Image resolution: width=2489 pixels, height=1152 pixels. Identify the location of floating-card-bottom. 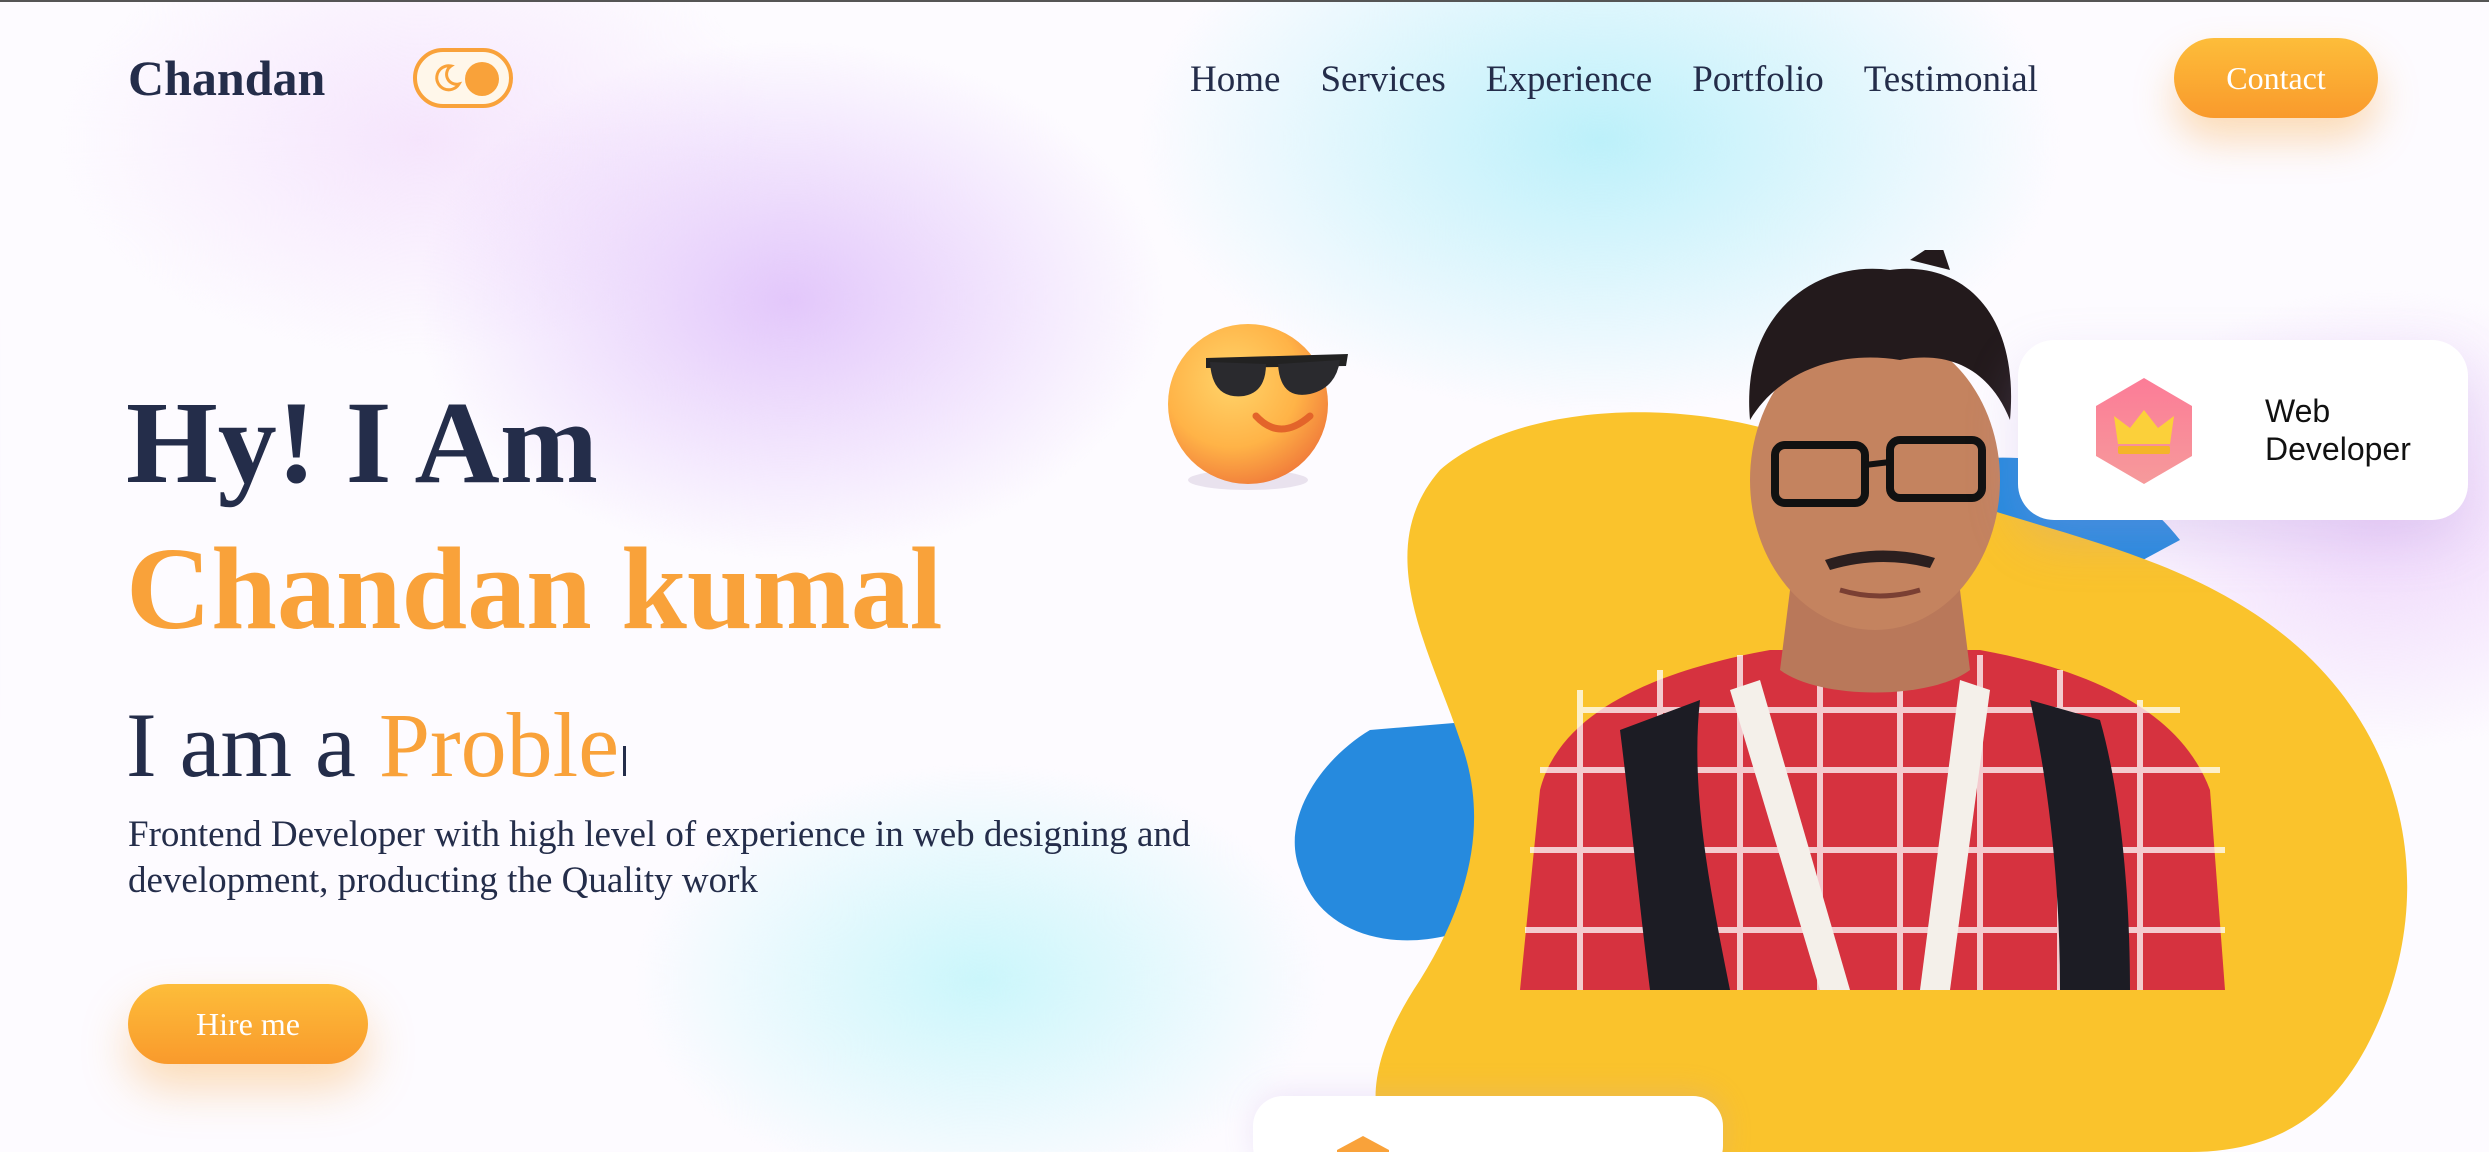
(1488, 1124).